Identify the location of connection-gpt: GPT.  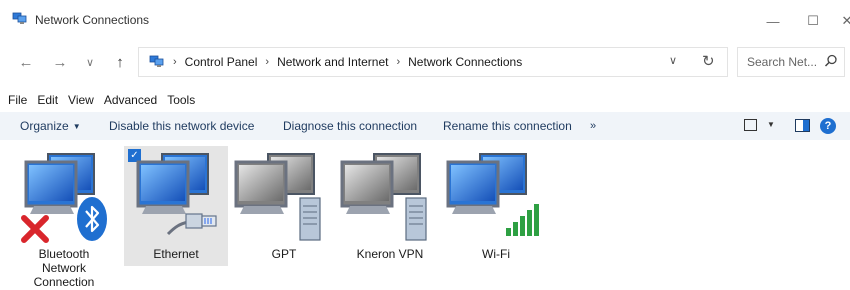
(284, 206).